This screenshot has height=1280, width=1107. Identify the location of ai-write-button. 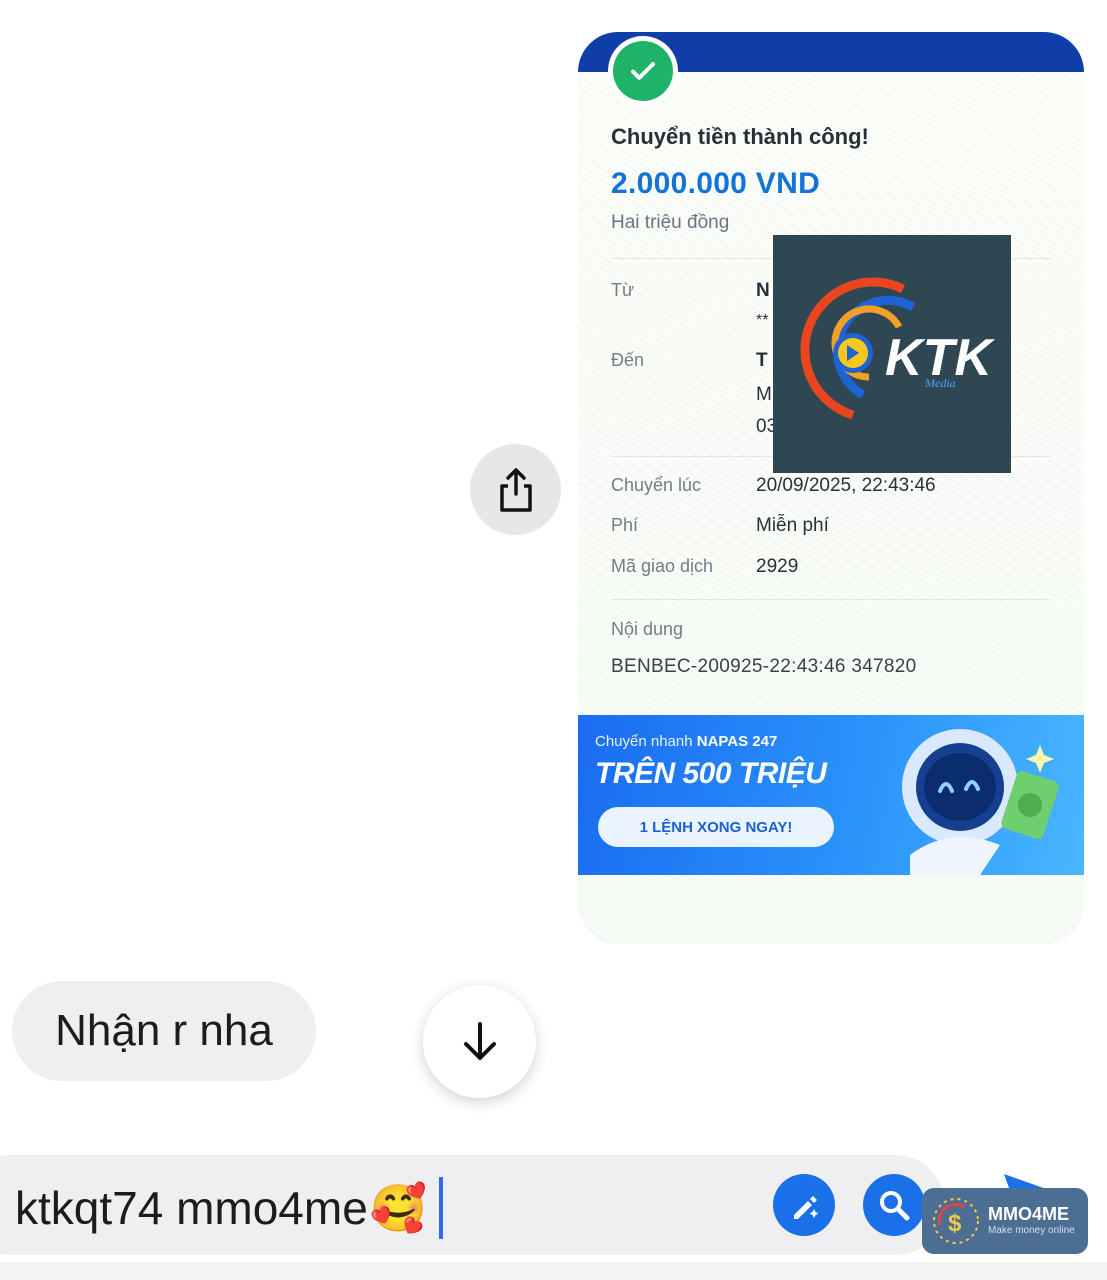
(804, 1205).